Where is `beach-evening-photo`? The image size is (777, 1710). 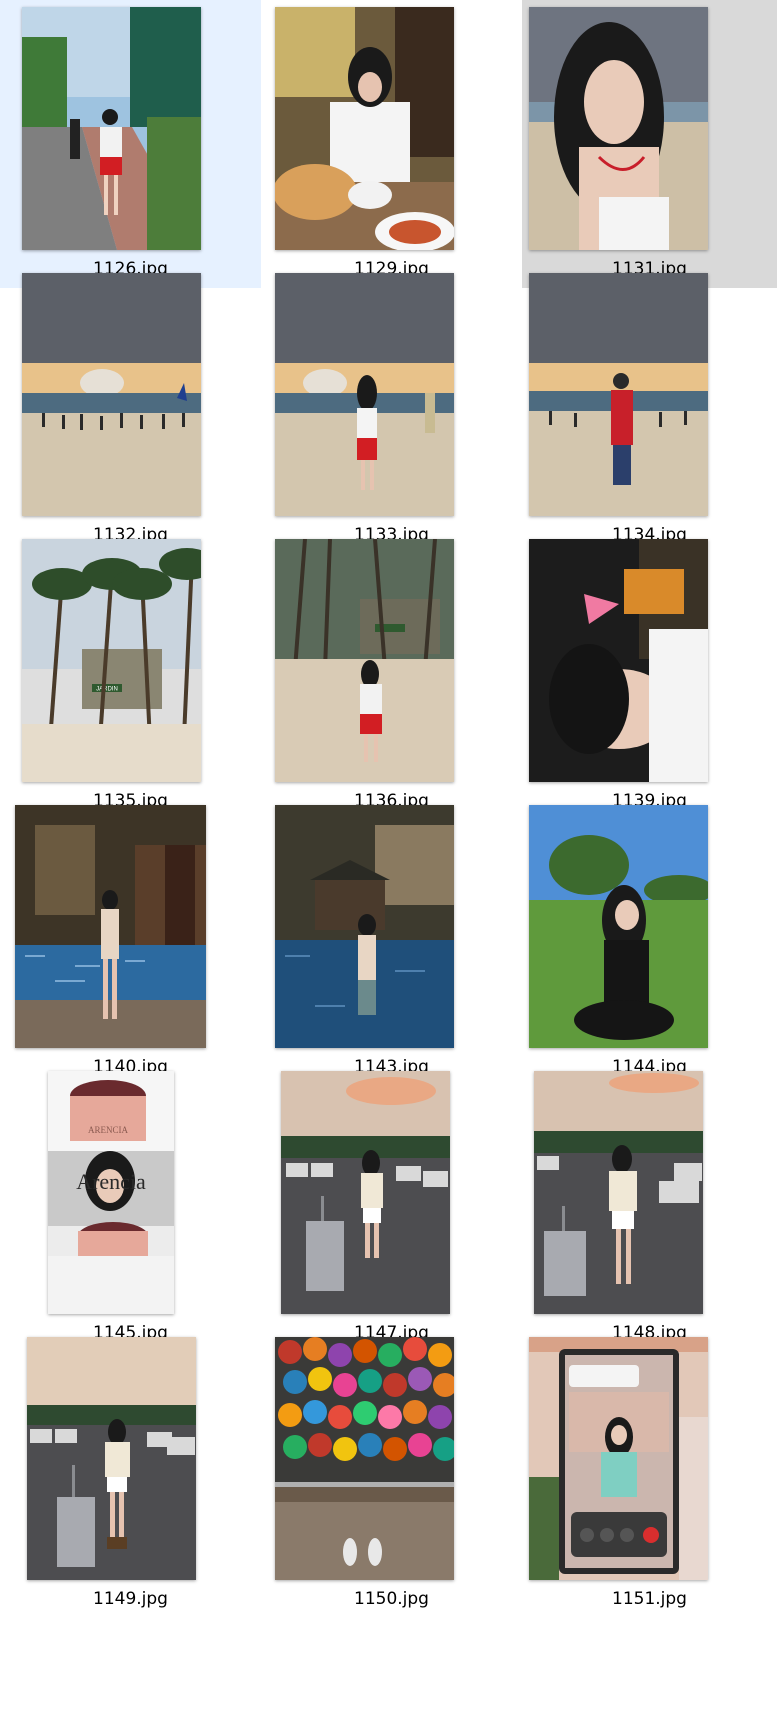
beach-evening-photo is located at coordinates (364, 660).